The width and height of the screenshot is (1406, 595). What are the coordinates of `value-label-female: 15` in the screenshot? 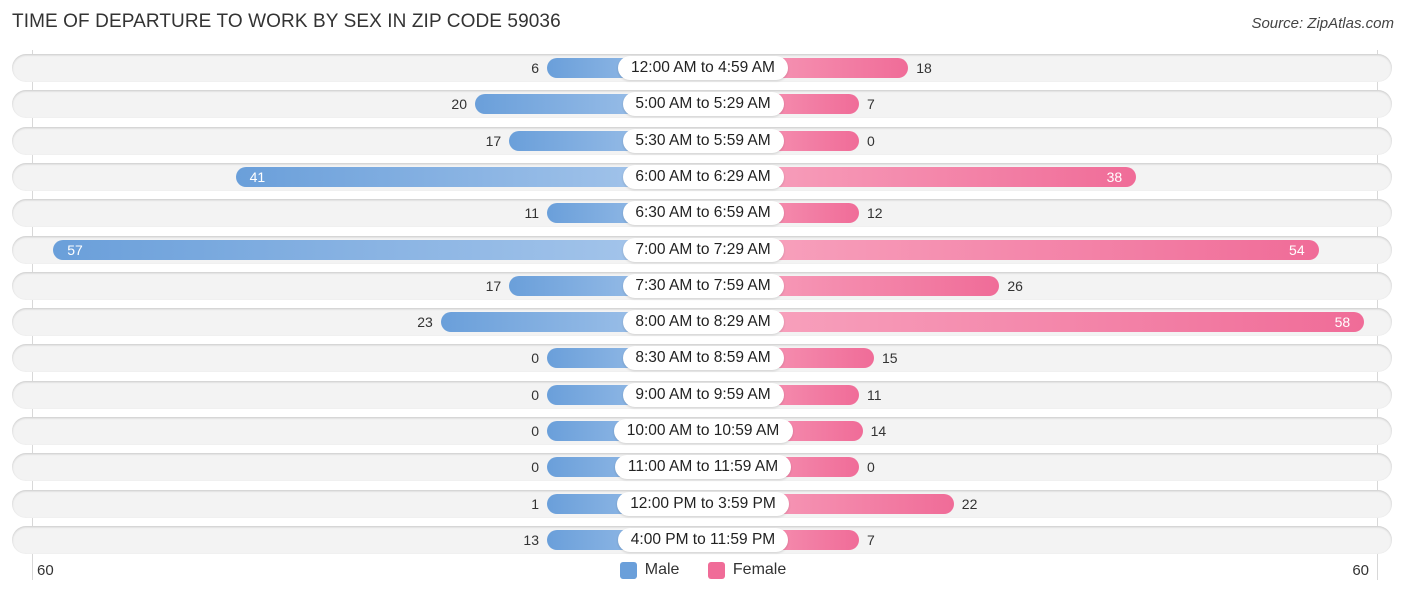 It's located at (890, 358).